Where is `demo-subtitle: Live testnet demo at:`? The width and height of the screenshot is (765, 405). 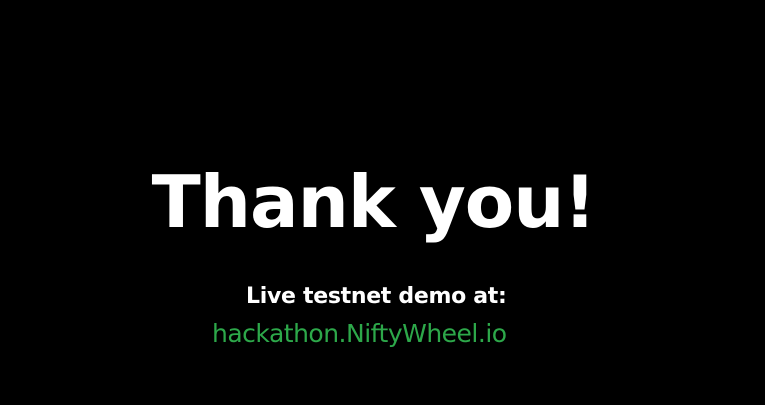
demo-subtitle: Live testnet demo at: is located at coordinates (376, 296).